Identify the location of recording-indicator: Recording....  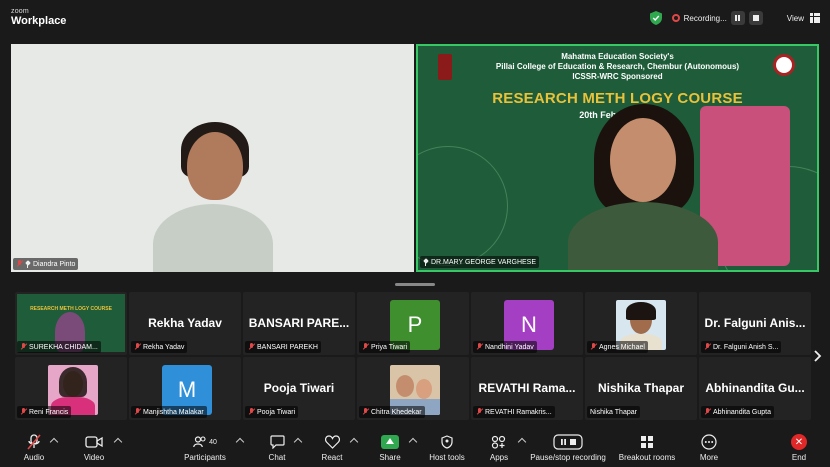
(717, 18).